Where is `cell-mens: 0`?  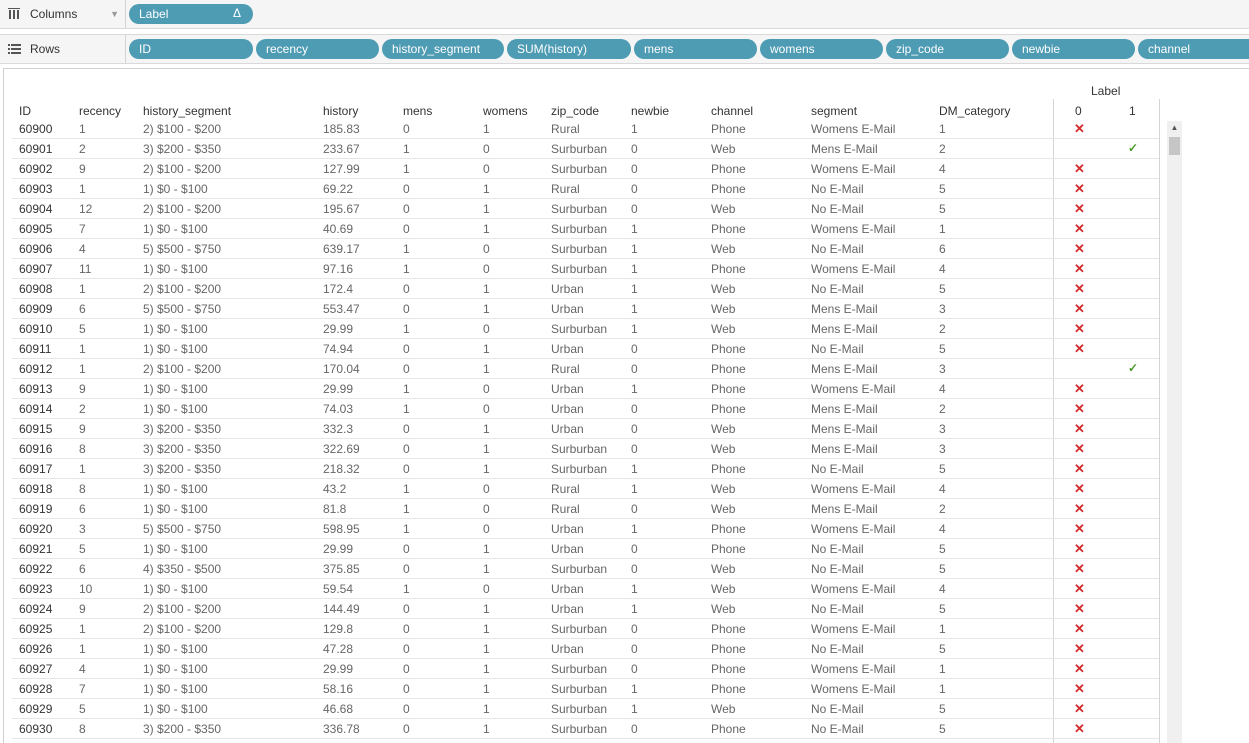 cell-mens: 0 is located at coordinates (406, 309).